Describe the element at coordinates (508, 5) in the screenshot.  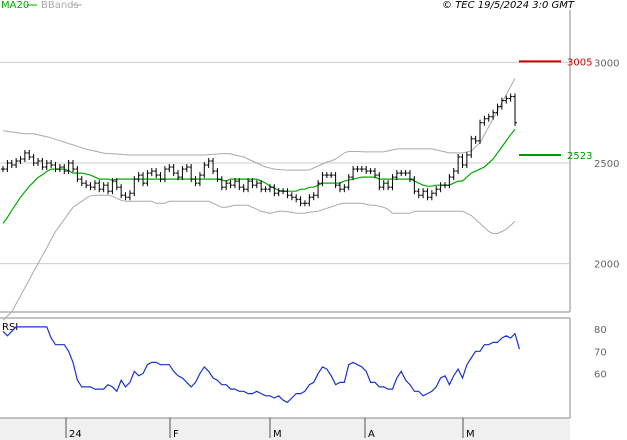
I see `timestamp: © TEC 19/5/2024 3:0 GMT` at that location.